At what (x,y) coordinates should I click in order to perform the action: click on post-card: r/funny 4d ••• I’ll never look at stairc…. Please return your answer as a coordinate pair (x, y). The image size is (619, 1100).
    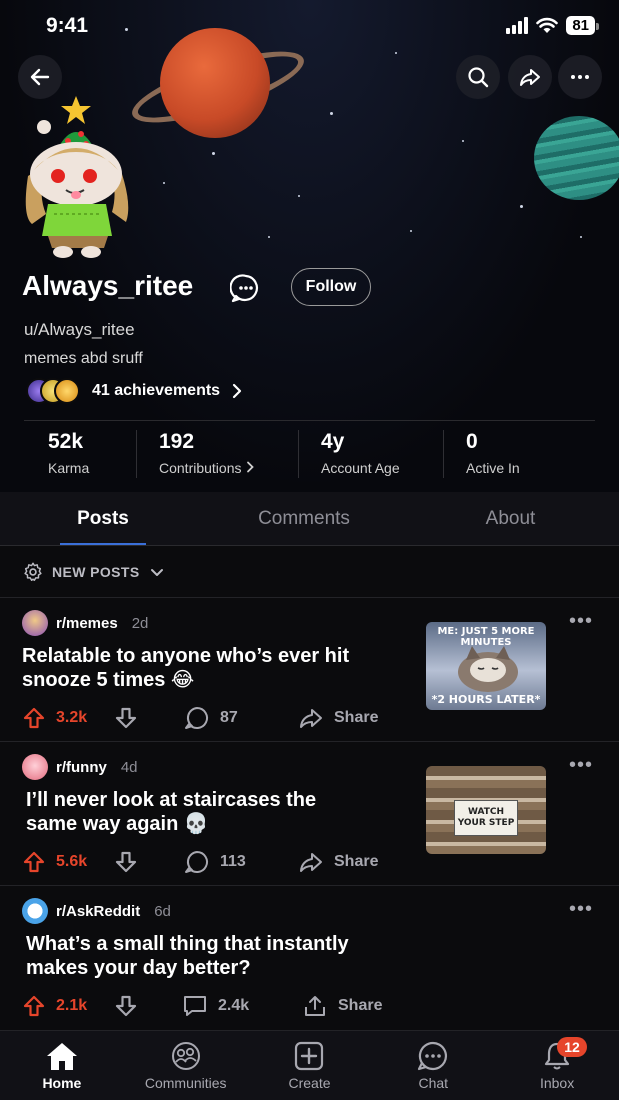
    Looking at the image, I should click on (309, 814).